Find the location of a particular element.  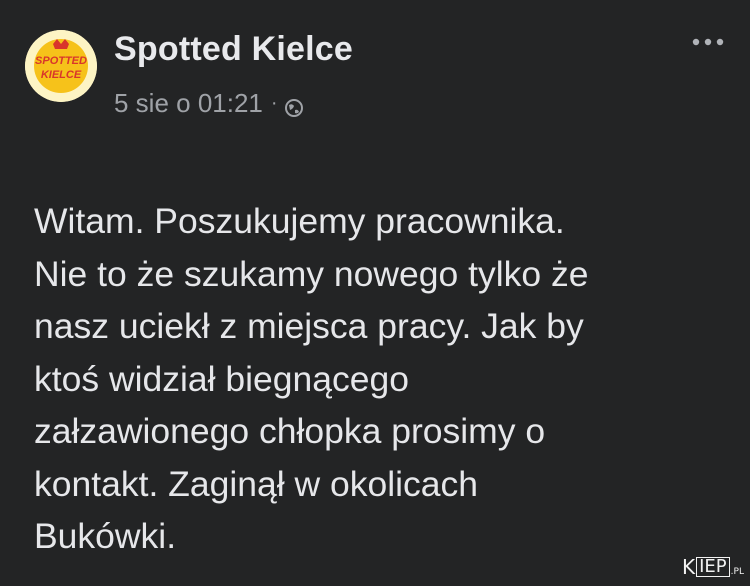

avatar-text-line2: KIELCE is located at coordinates (61, 75).